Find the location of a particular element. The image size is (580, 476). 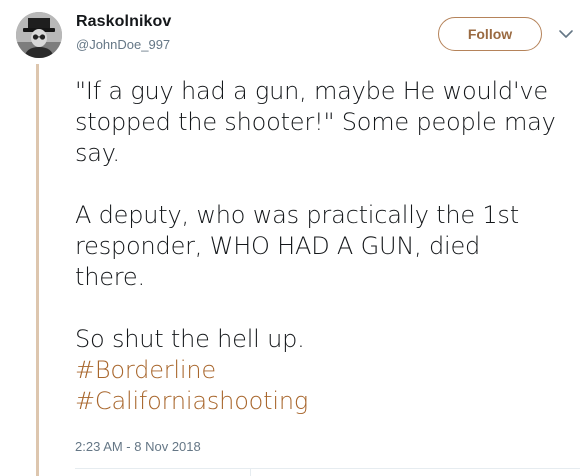

tweet-line: stopped the shooter!" Some people may is located at coordinates (315, 122).